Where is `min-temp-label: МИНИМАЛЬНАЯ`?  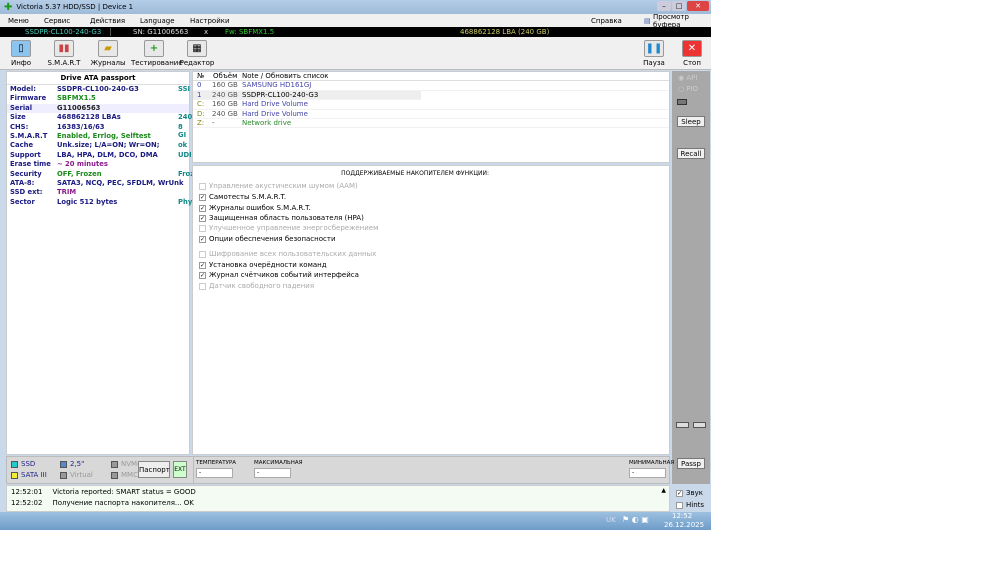 min-temp-label: МИНИМАЛЬНАЯ is located at coordinates (652, 463).